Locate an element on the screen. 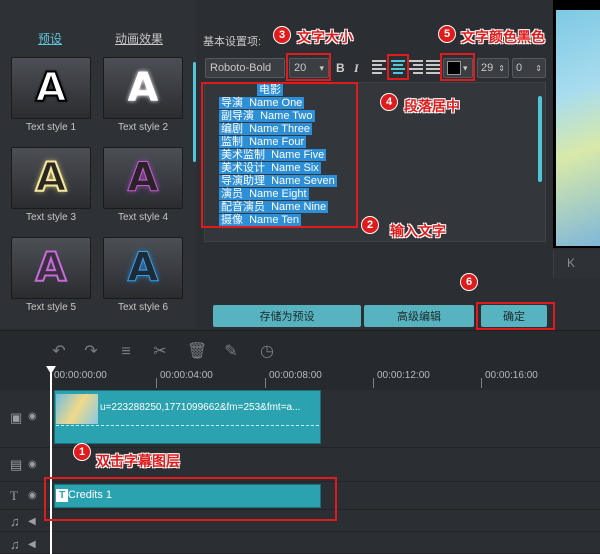 Image resolution: width=600 pixels, height=554 pixels. text-style-3-glyph: A is located at coordinates (51, 178).